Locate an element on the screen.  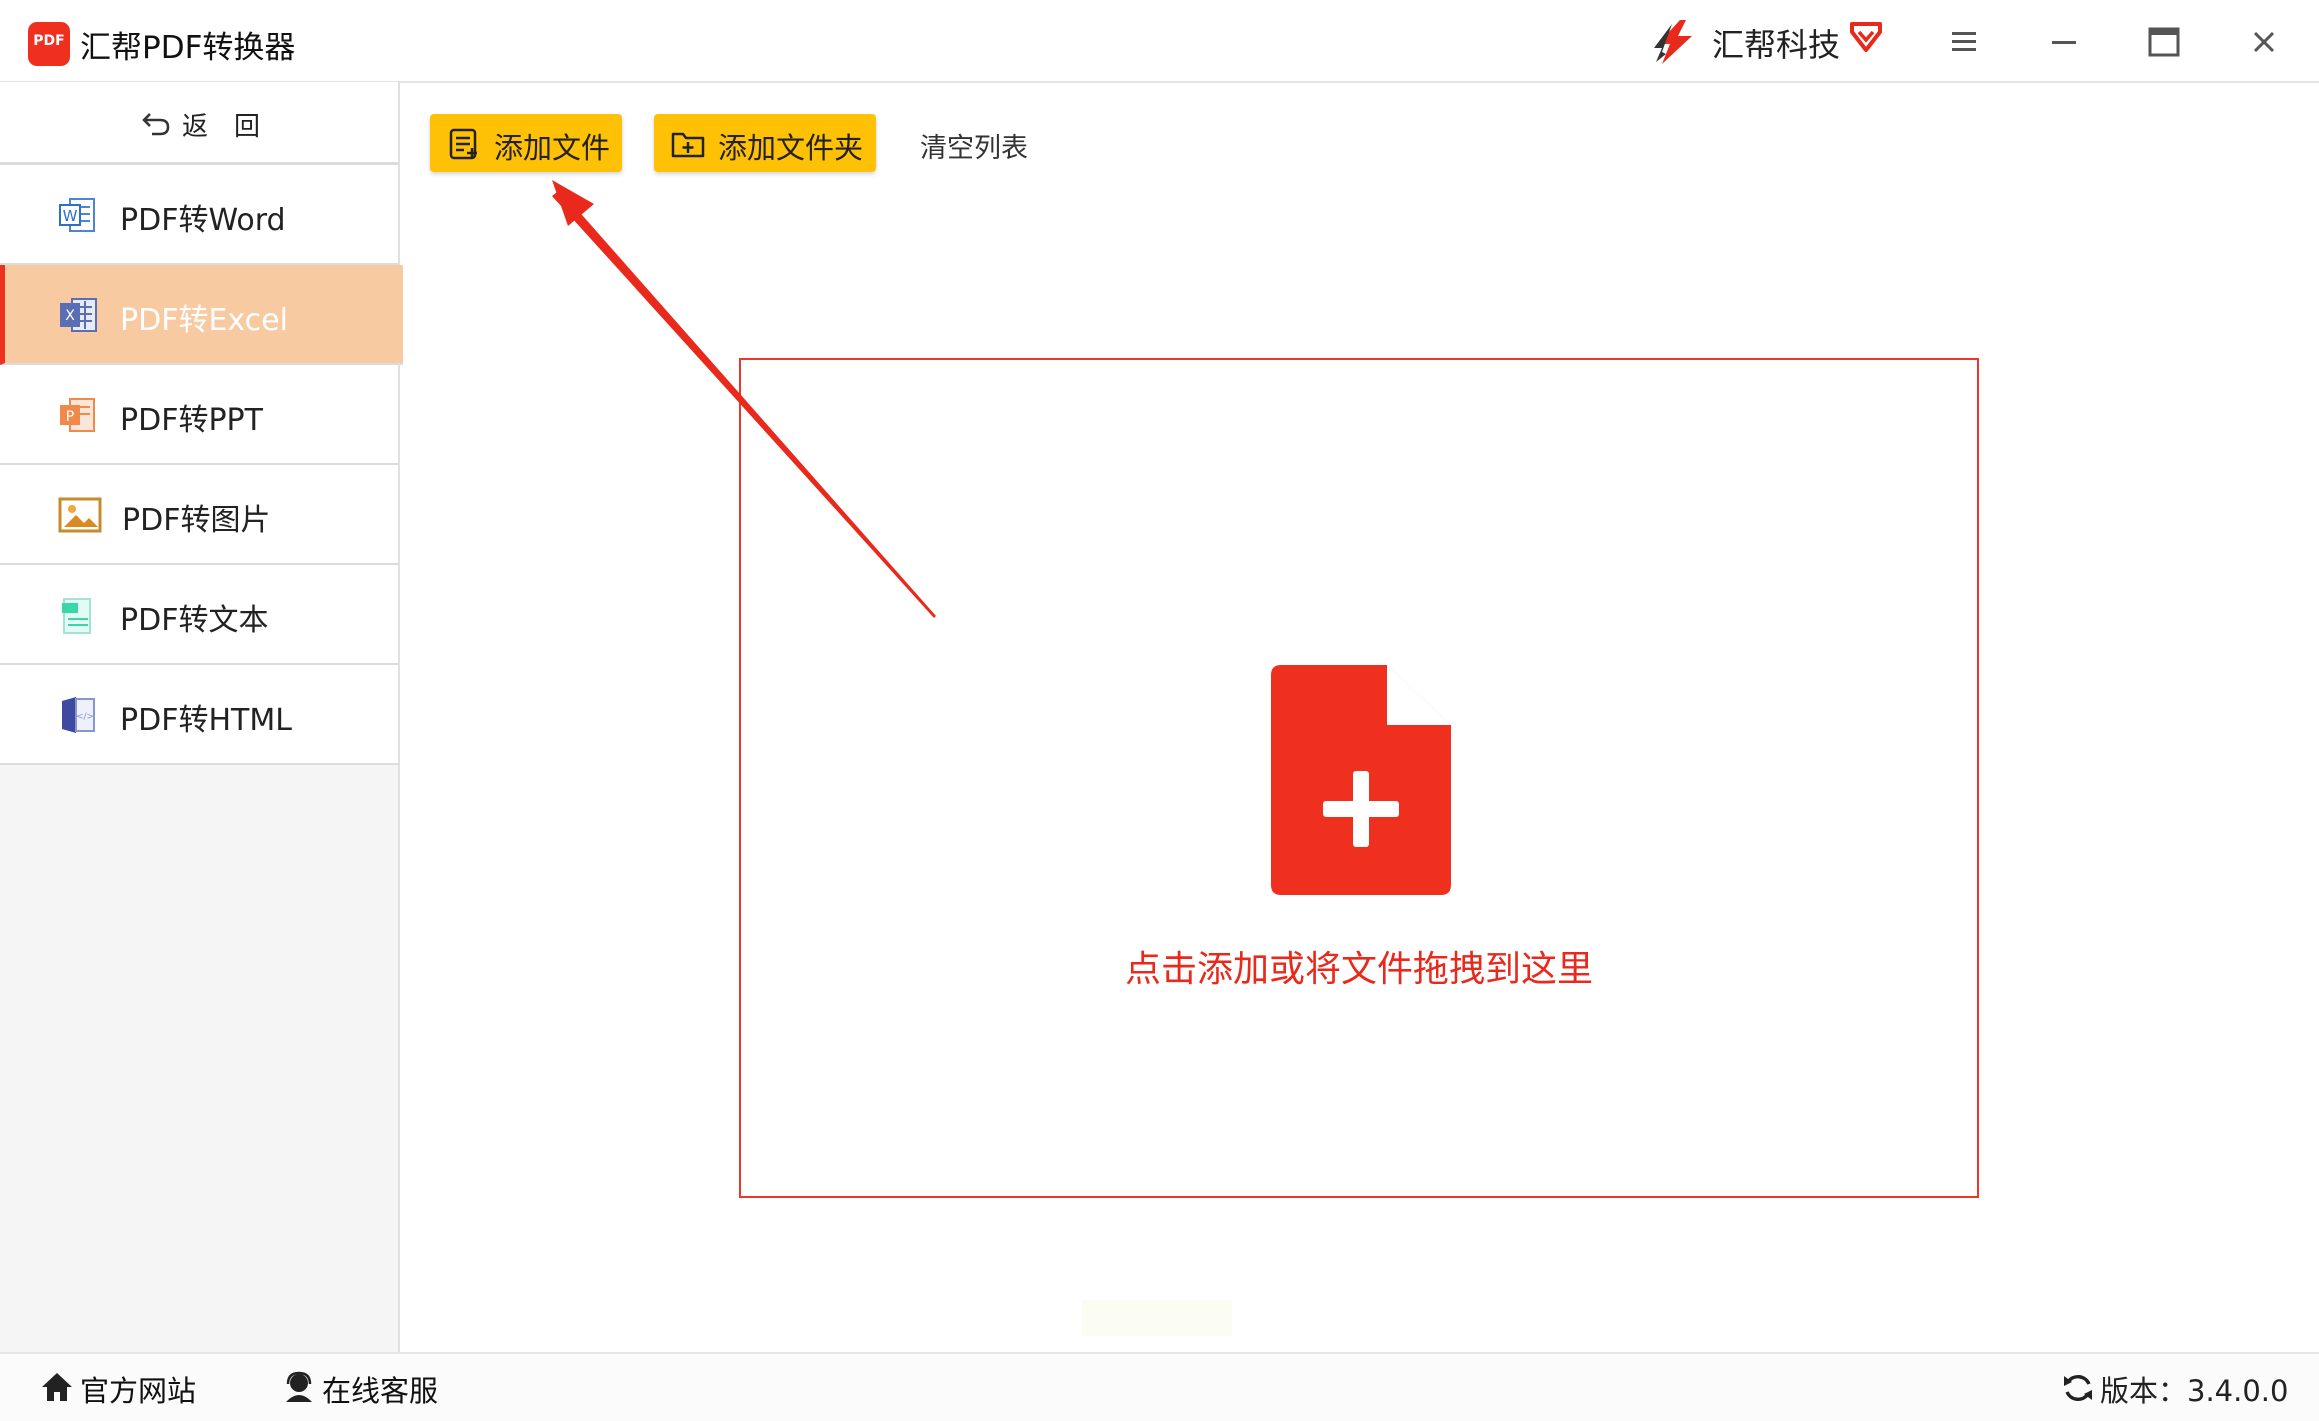
customer-service-icon is located at coordinates (299, 1390).